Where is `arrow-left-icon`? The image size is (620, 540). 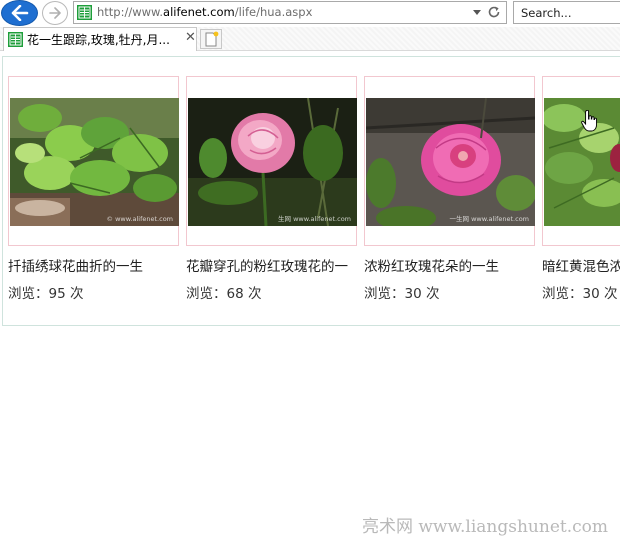 arrow-left-icon is located at coordinates (19, 13).